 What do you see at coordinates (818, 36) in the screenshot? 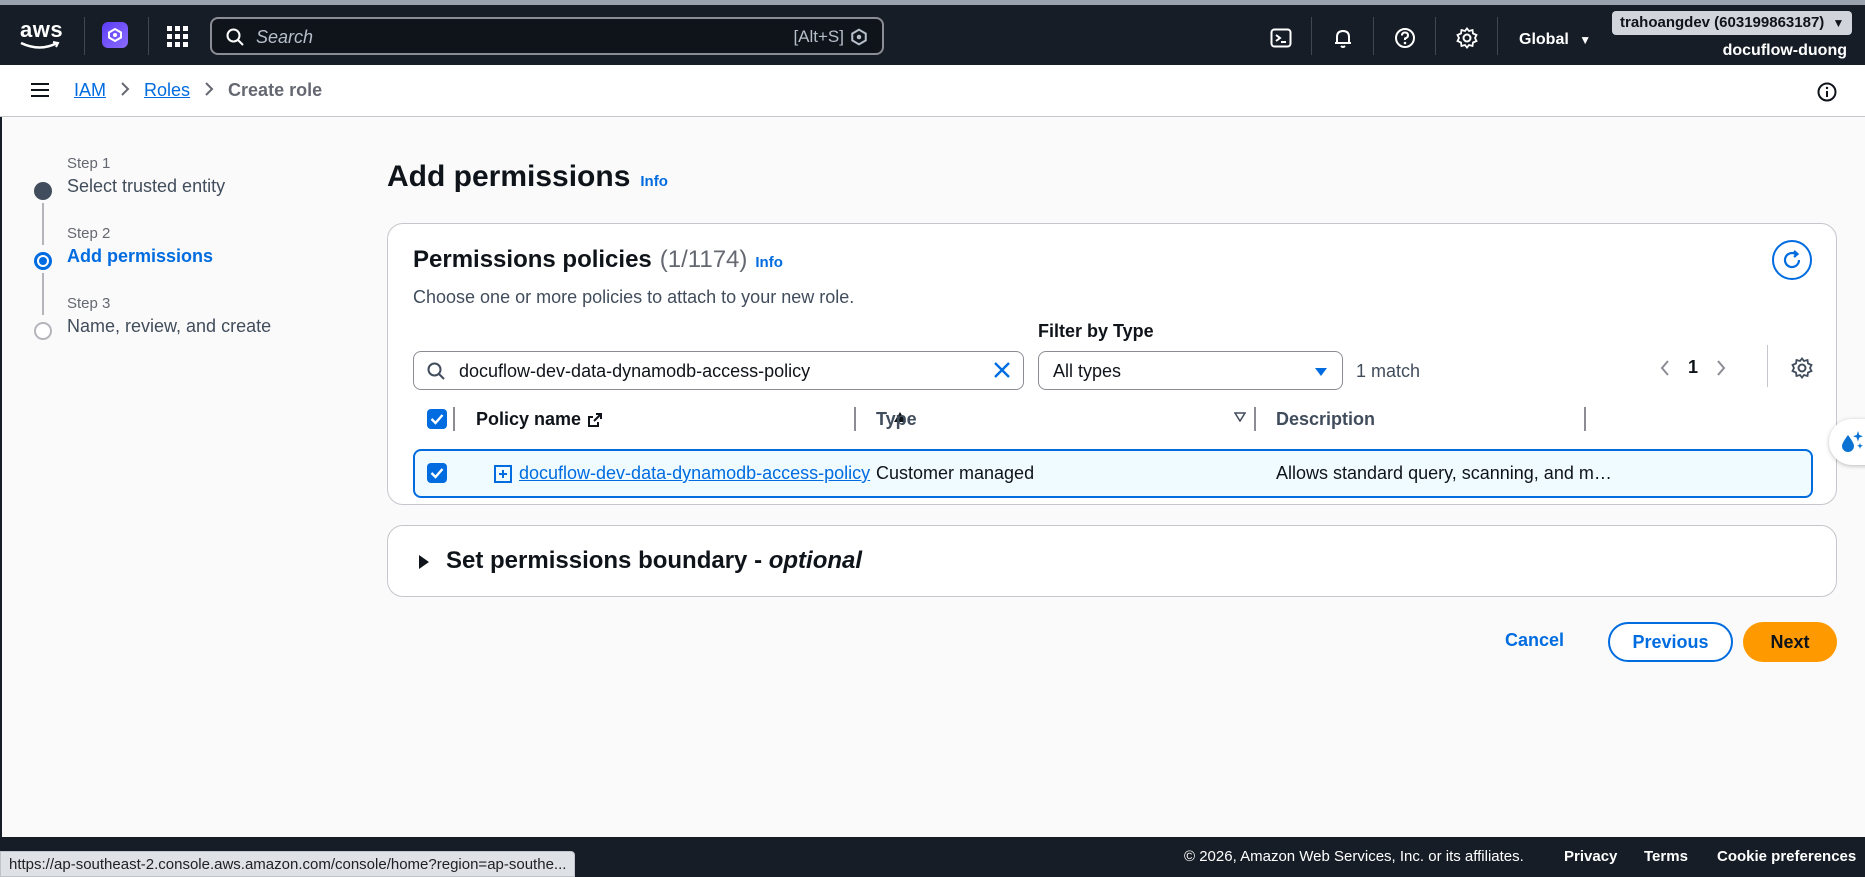
I see `search-shortcut-text: [Alt+S]` at bounding box center [818, 36].